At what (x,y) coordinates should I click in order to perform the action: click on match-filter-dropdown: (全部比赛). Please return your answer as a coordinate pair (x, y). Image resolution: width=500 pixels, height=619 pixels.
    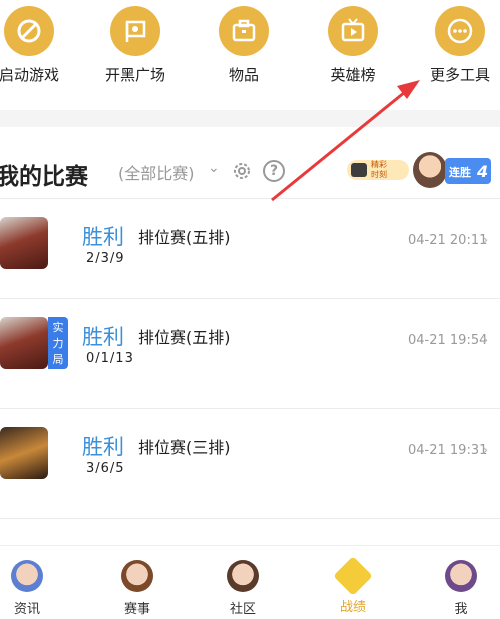
    Looking at the image, I should click on (156, 172).